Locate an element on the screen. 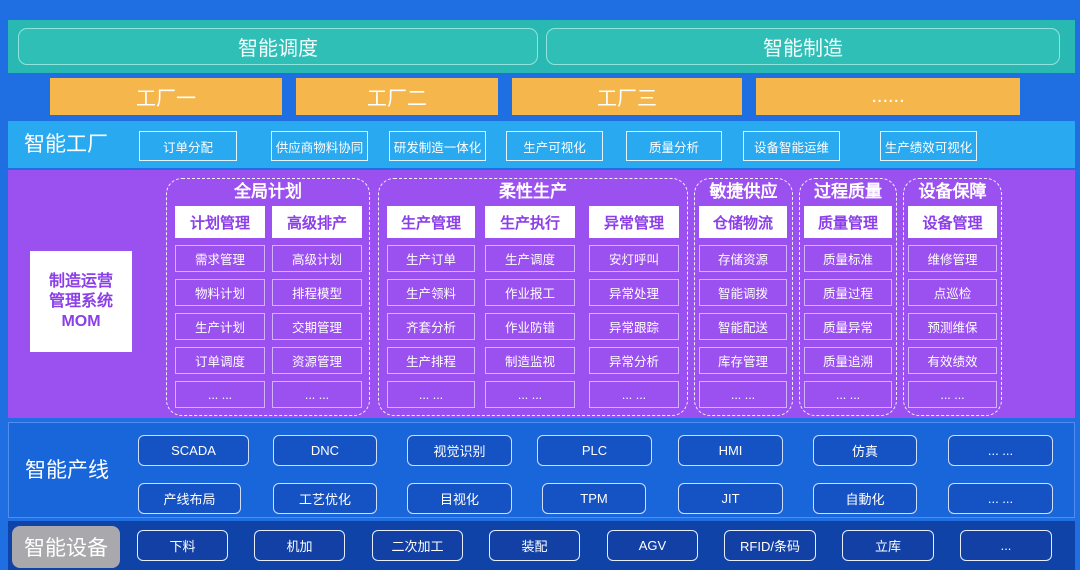 The width and height of the screenshot is (1080, 570). equipment-assurance-title: 设备保障 is located at coordinates (952, 191).